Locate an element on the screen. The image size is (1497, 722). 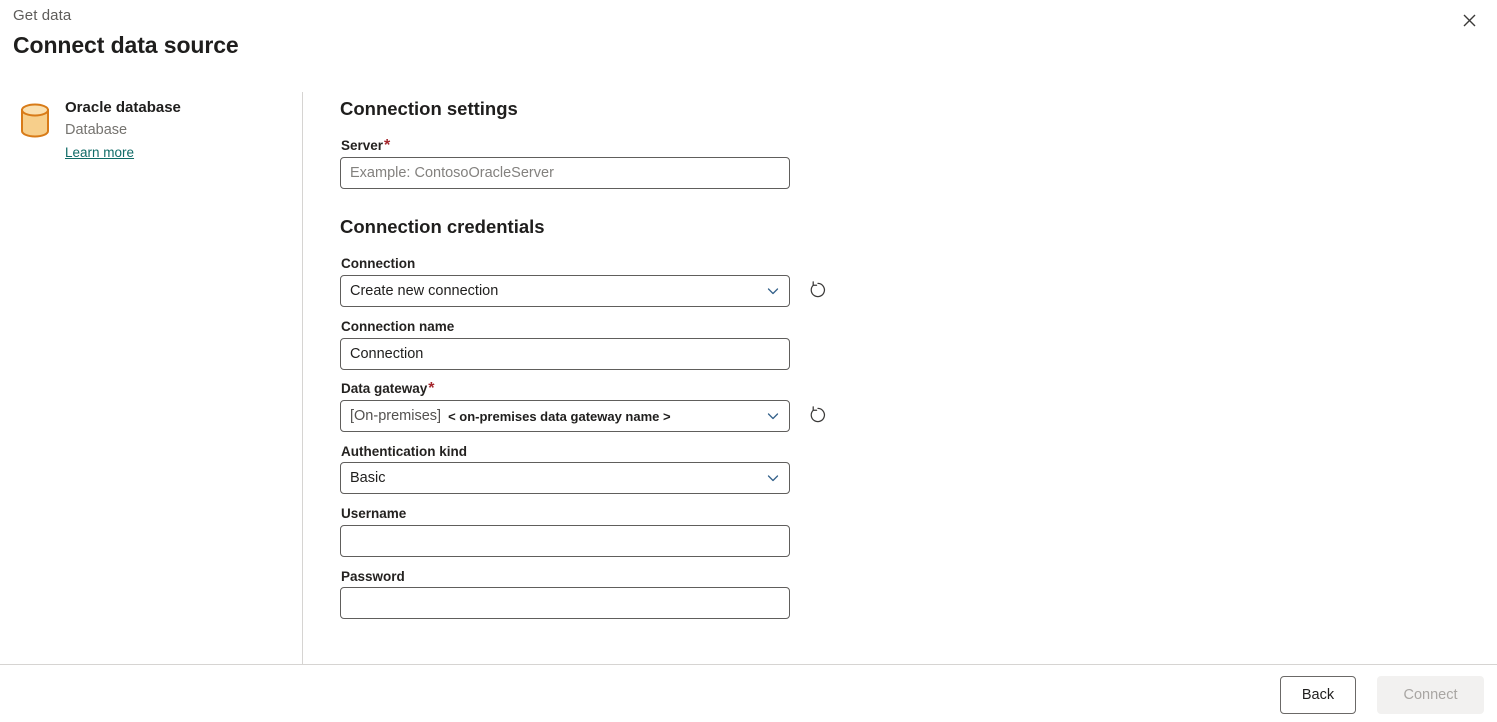
back-button: Back is located at coordinates (1318, 695).